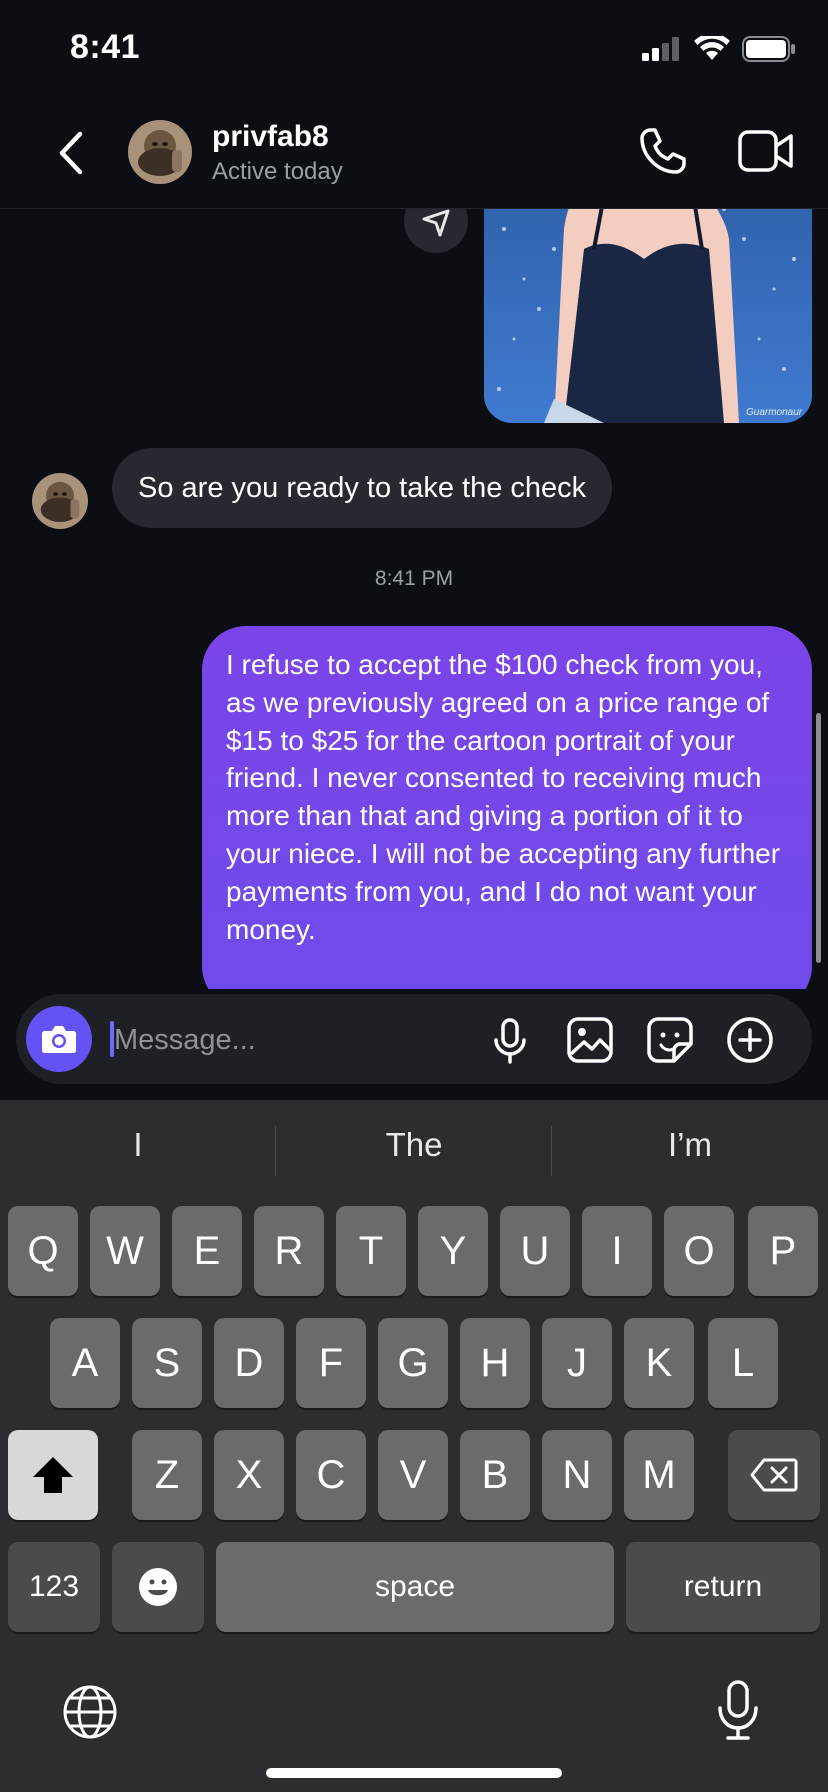 The width and height of the screenshot is (828, 1792). I want to click on key-l: L, so click(743, 1363).